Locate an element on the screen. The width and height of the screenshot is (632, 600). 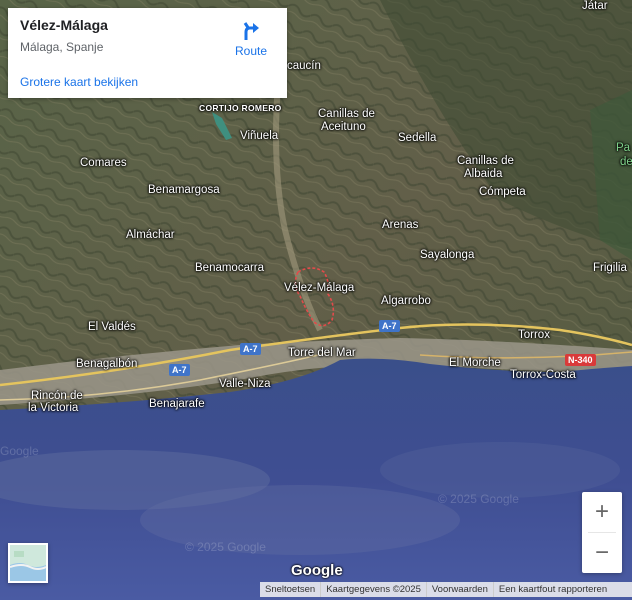
place-label: El Morche is located at coordinates (475, 363).